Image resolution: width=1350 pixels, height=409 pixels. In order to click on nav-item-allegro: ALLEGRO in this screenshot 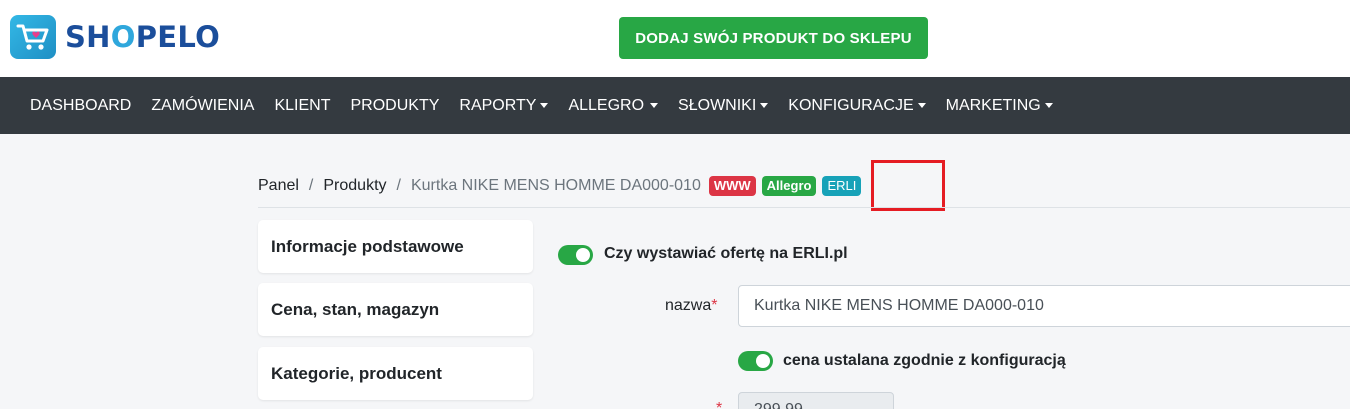, I will do `click(613, 106)`.